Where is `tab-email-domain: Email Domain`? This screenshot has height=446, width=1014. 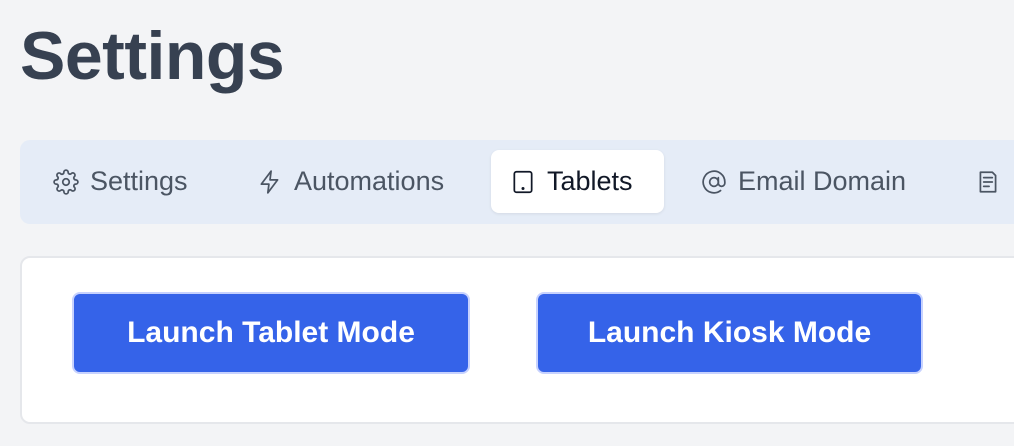
tab-email-domain: Email Domain is located at coordinates (803, 181).